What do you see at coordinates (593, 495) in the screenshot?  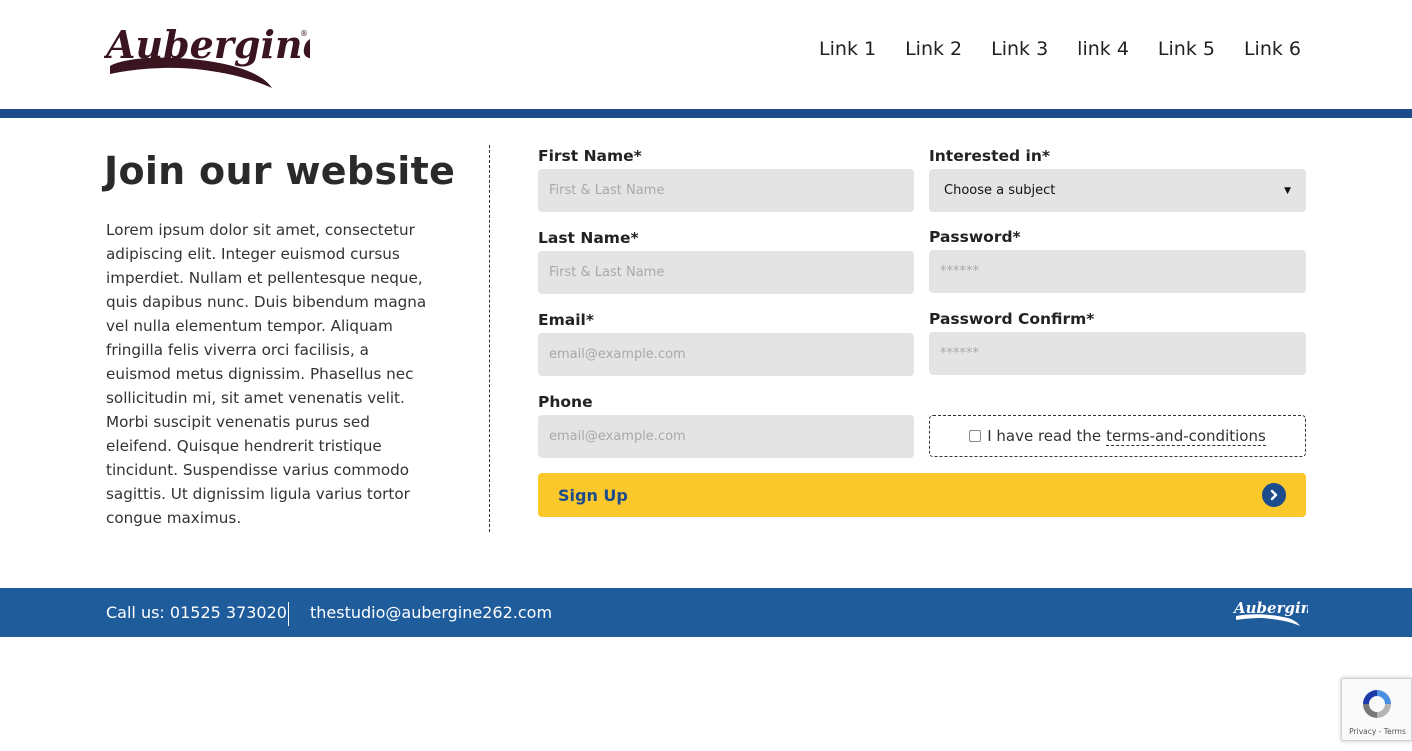 I see `sign-up-label: Sign Up` at bounding box center [593, 495].